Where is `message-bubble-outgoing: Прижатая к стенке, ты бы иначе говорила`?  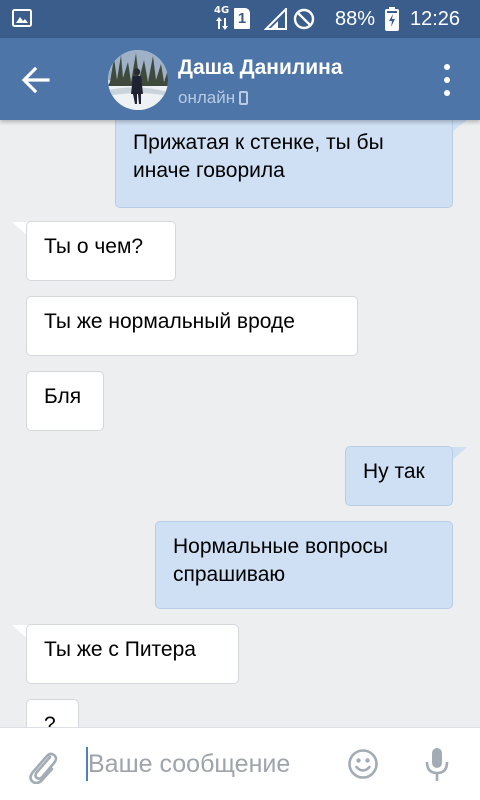
message-bubble-outgoing: Прижатая к стенке, ты бы иначе говорила is located at coordinates (284, 164).